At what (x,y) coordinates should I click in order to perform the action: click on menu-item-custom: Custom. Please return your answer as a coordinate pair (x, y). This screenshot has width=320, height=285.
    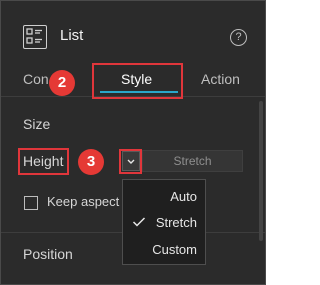
    Looking at the image, I should click on (164, 249).